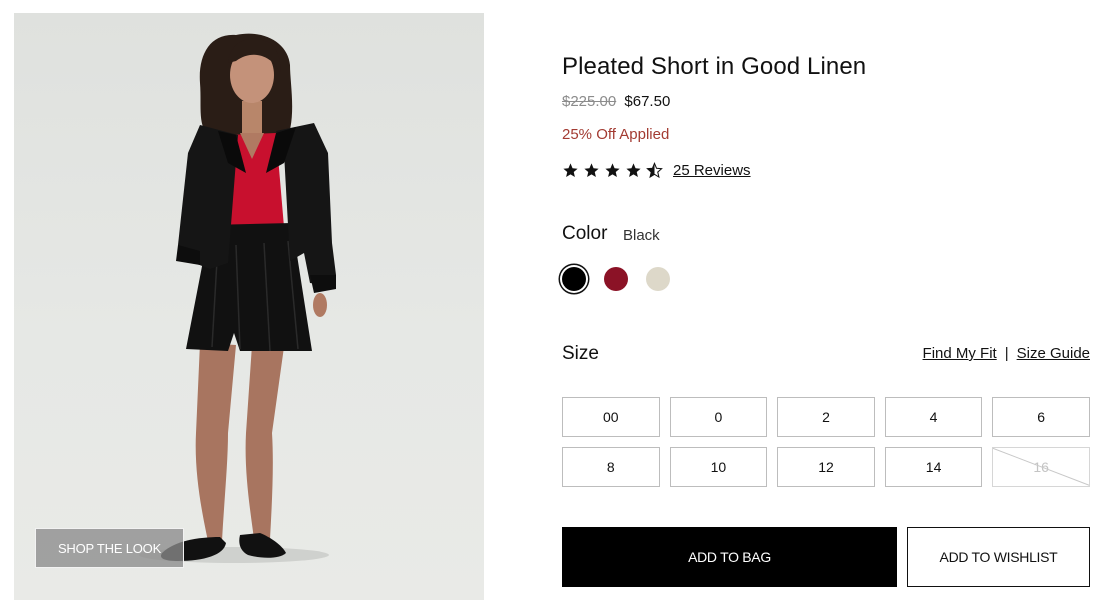 The image size is (1116, 615). Describe the element at coordinates (998, 557) in the screenshot. I see `add-to-wishlist-button: ADD TO WISHLIST` at that location.